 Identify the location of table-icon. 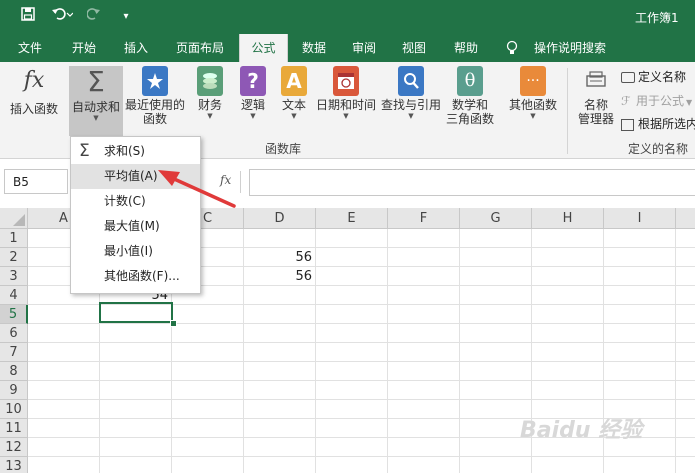
(627, 124).